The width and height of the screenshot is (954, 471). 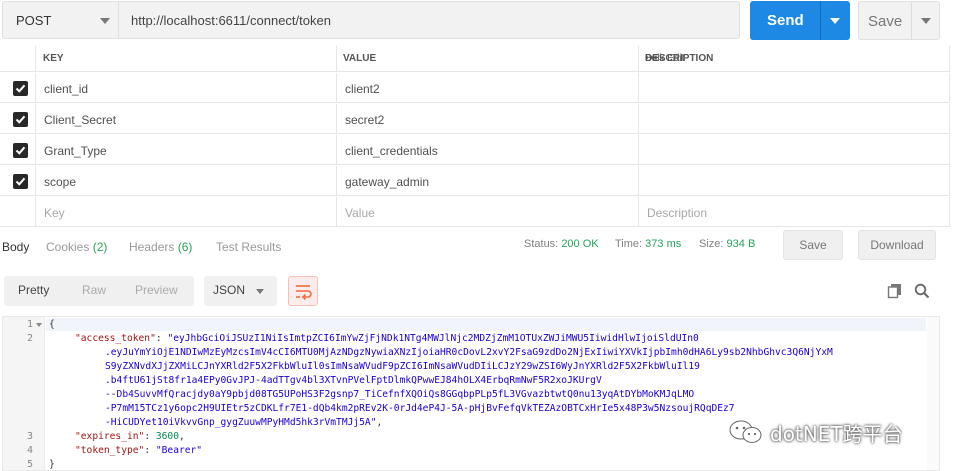 What do you see at coordinates (24, 393) in the screenshot?
I see `line-gutter: 1 2 3 4 5` at bounding box center [24, 393].